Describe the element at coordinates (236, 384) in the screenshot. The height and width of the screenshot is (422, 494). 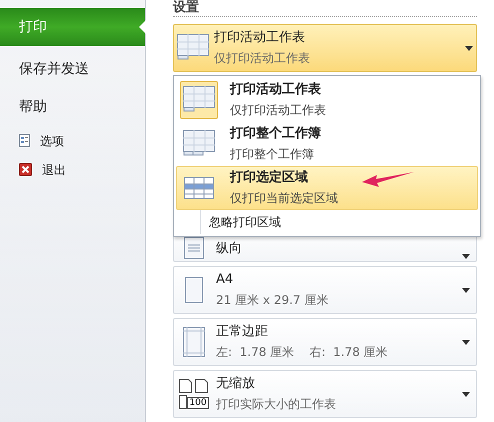
I see `dropdown-title: 无缩放` at that location.